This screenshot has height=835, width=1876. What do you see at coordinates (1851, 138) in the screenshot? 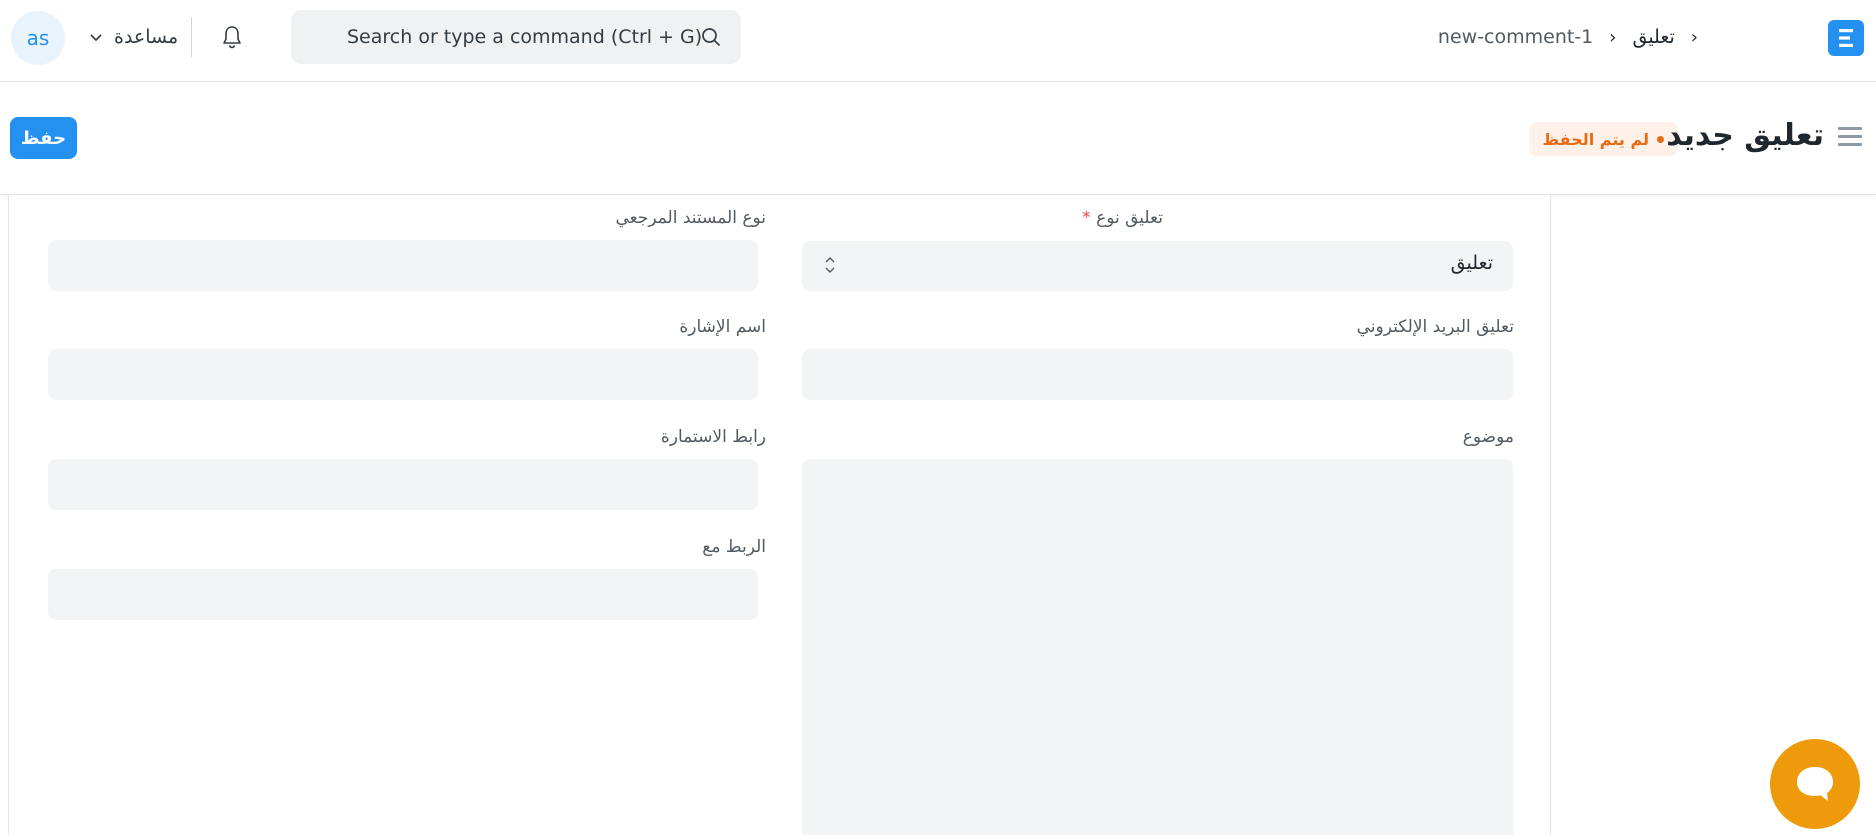
I see `menu-icon` at bounding box center [1851, 138].